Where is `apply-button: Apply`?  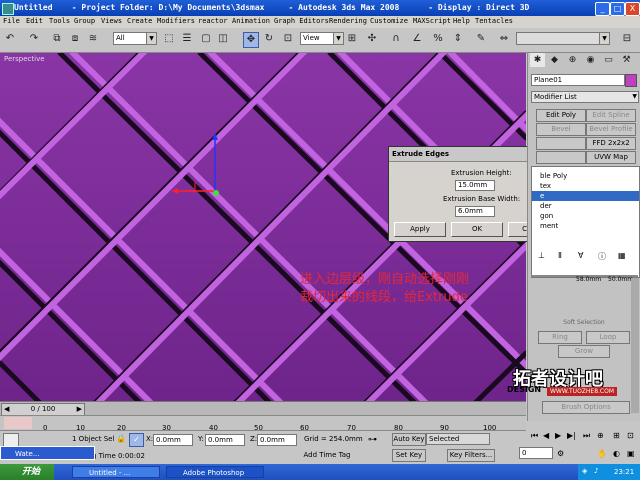
apply-button: Apply is located at coordinates (420, 229).